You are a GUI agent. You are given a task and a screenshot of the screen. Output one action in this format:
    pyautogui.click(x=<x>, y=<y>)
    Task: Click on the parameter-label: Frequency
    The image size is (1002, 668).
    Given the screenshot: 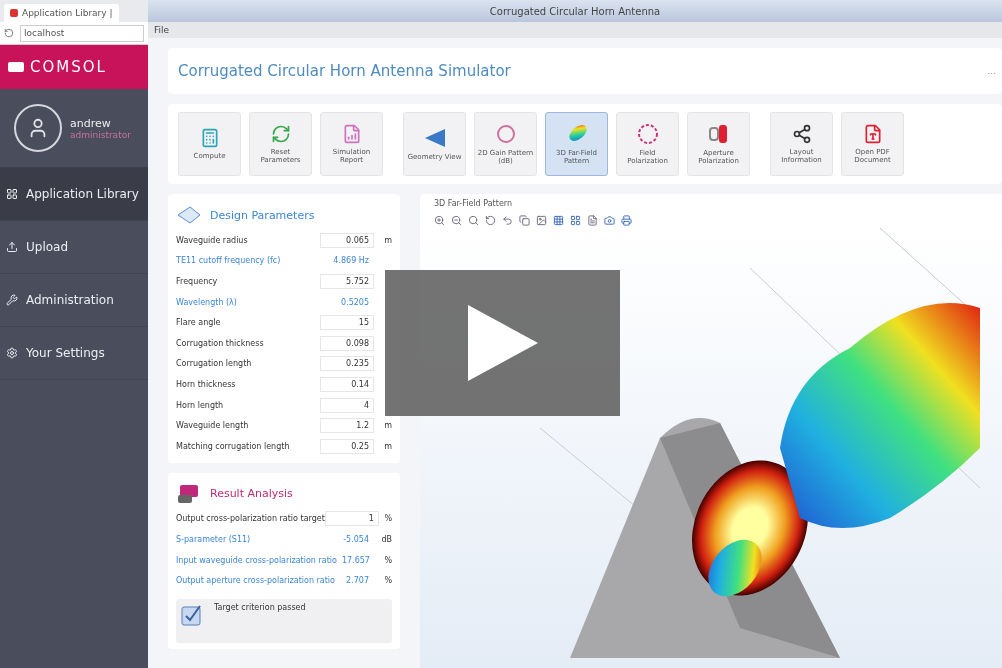 What is the action you would take?
    pyautogui.click(x=197, y=281)
    